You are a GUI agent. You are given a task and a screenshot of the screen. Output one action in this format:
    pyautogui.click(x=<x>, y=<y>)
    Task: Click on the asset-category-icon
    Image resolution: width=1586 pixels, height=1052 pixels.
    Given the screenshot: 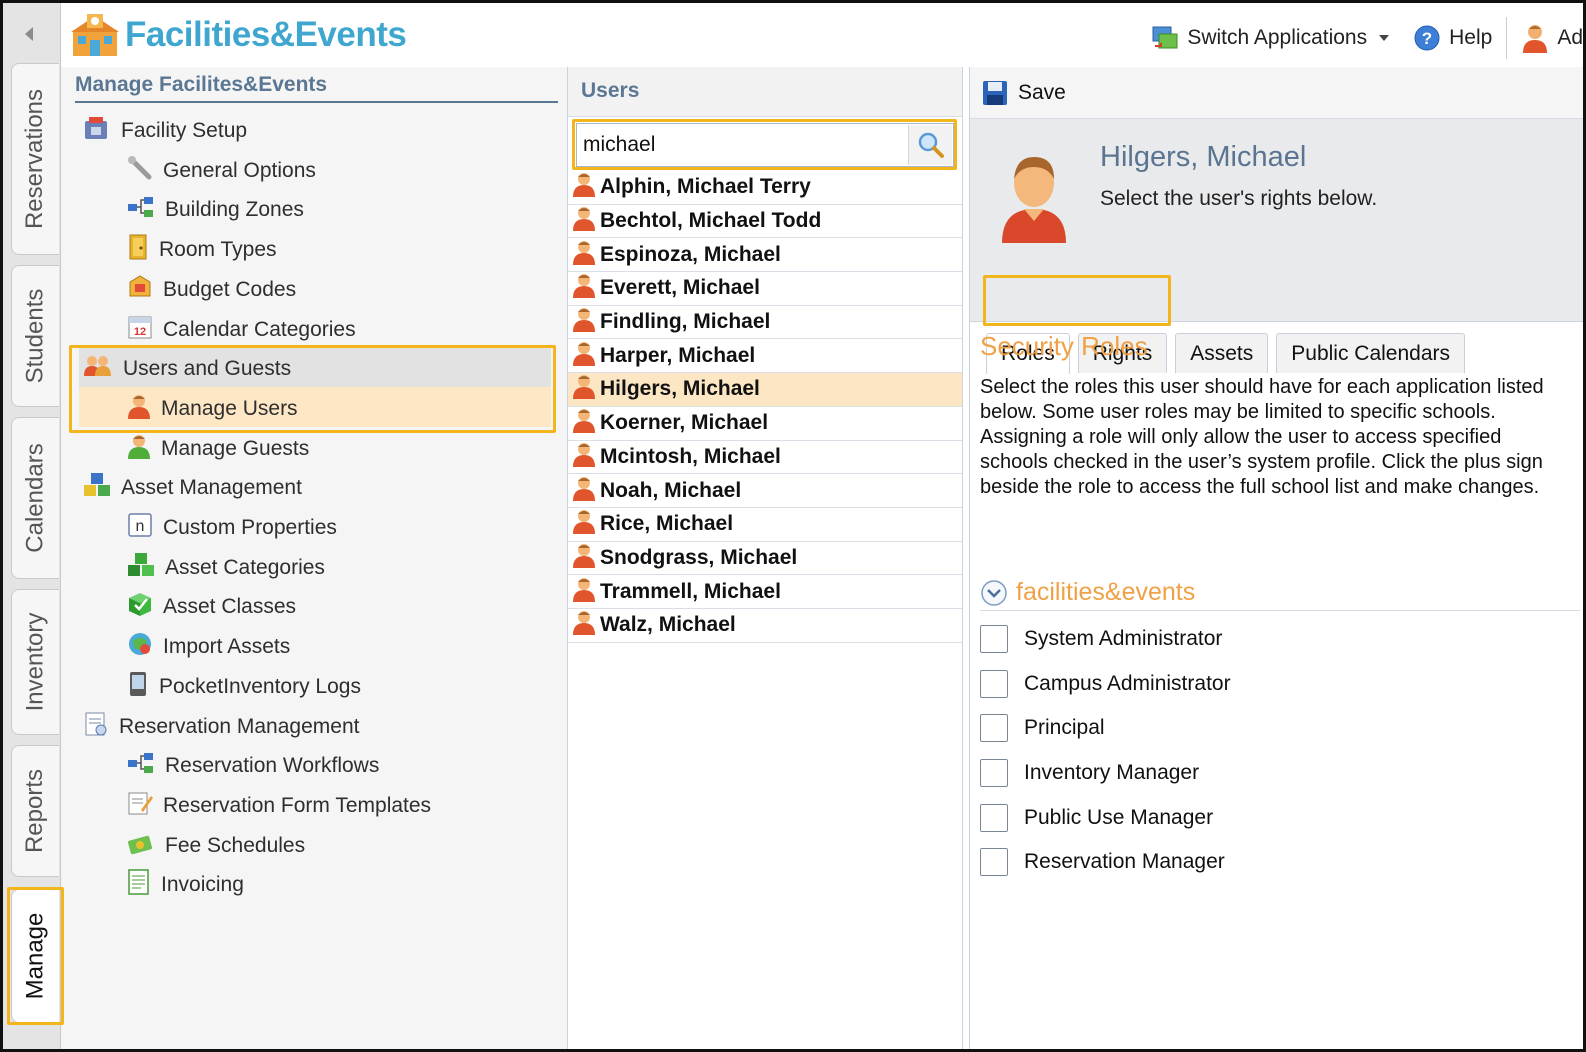 What is the action you would take?
    pyautogui.click(x=141, y=568)
    